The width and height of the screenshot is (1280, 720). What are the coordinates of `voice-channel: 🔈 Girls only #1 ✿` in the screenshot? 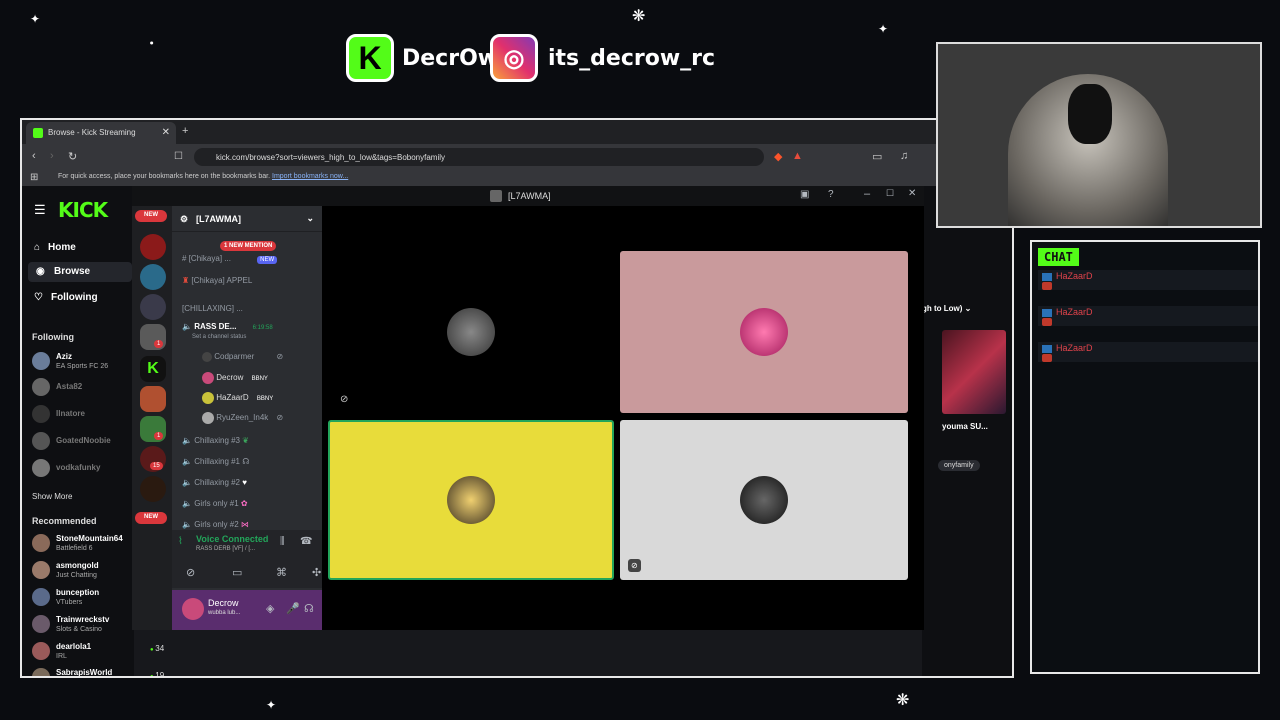 It's located at (215, 503).